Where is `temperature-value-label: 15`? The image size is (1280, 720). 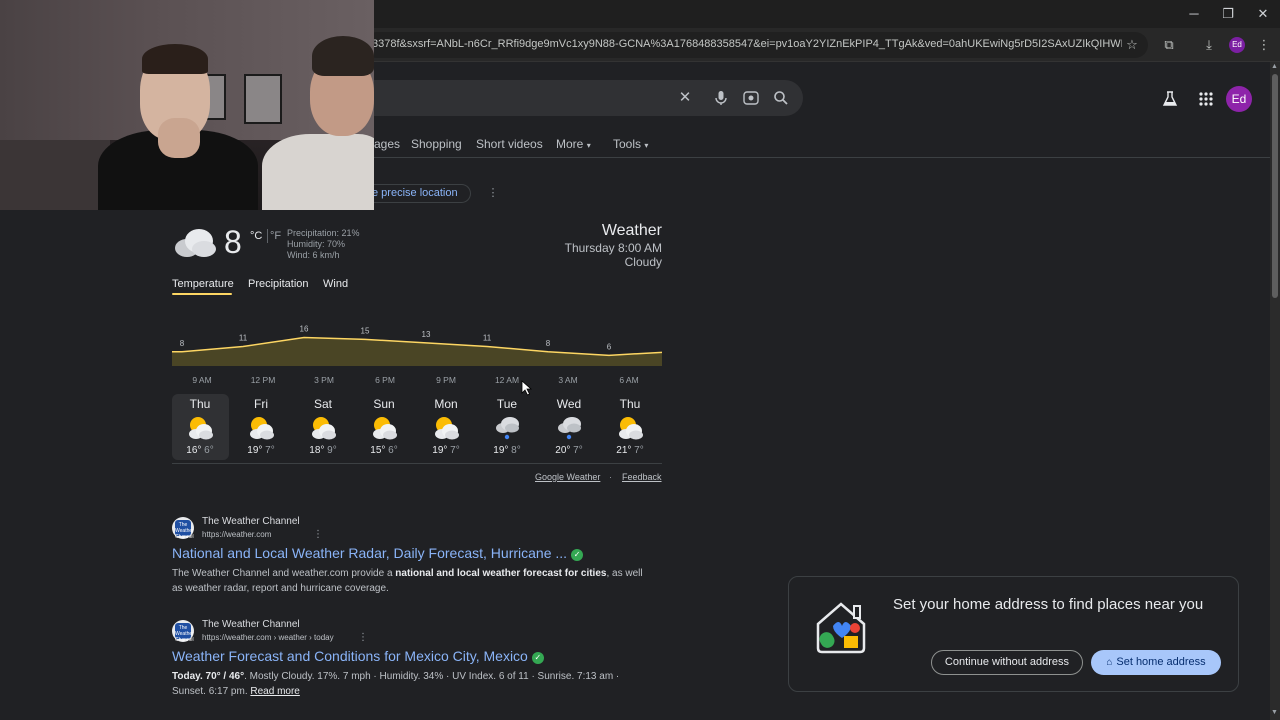
temperature-value-label: 15 is located at coordinates (365, 330).